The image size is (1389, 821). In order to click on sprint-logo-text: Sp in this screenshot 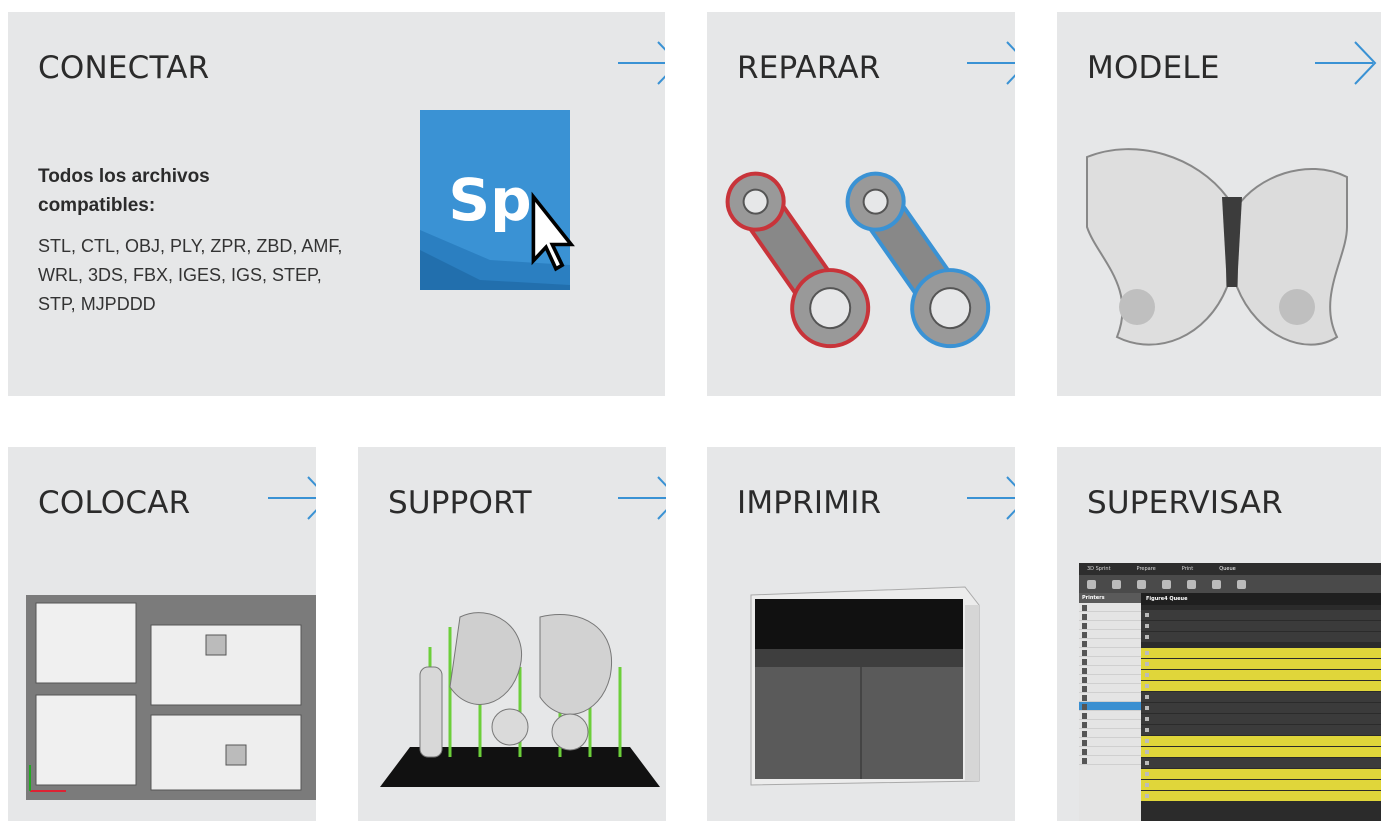, I will do `click(489, 200)`.